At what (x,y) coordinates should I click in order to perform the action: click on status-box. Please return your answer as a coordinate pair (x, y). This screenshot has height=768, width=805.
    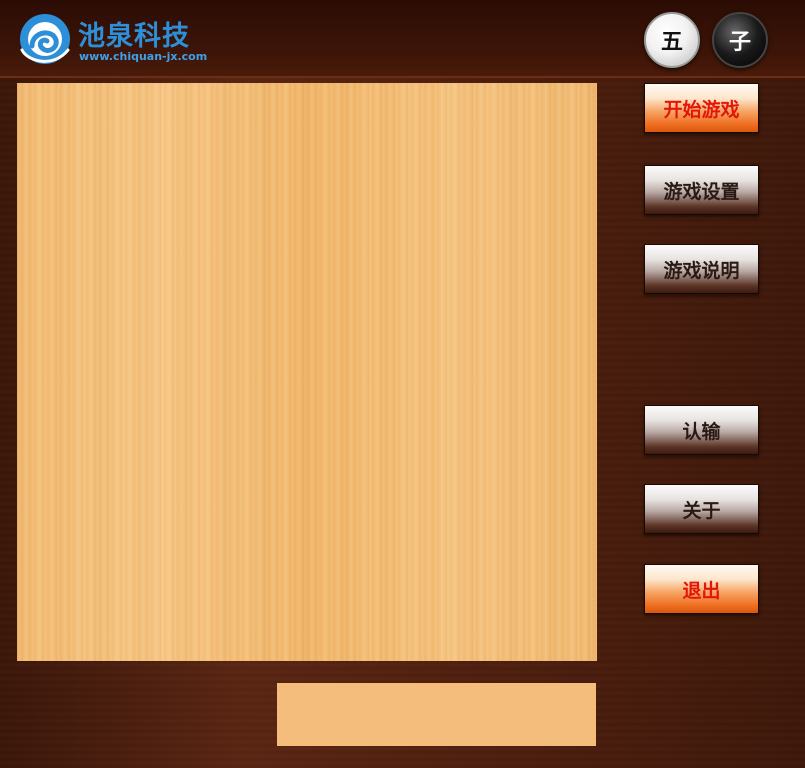
    Looking at the image, I should click on (436, 714).